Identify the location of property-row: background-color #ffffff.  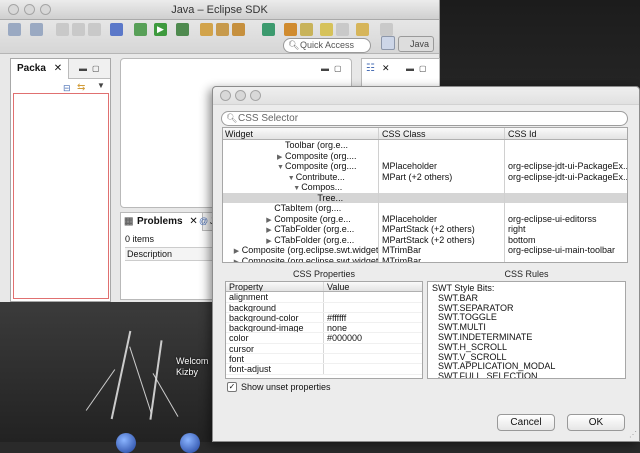
(324, 318).